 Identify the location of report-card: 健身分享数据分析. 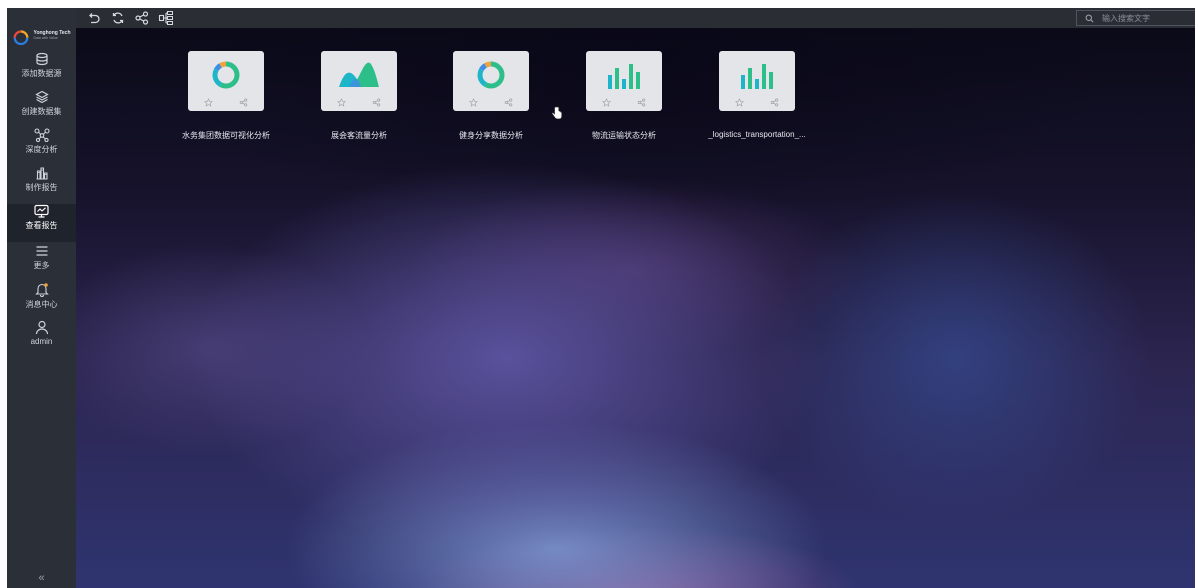
(491, 101).